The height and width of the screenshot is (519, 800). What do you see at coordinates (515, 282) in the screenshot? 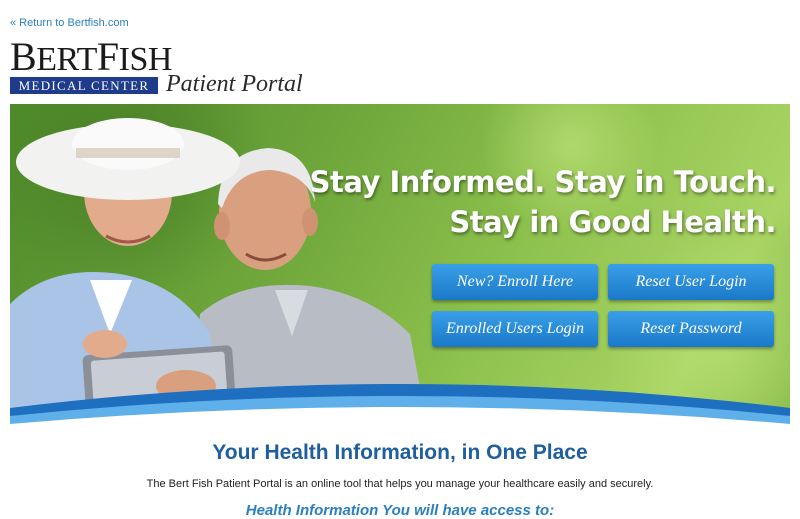
I see `new-enroll-here-button: New? Enroll Here` at bounding box center [515, 282].